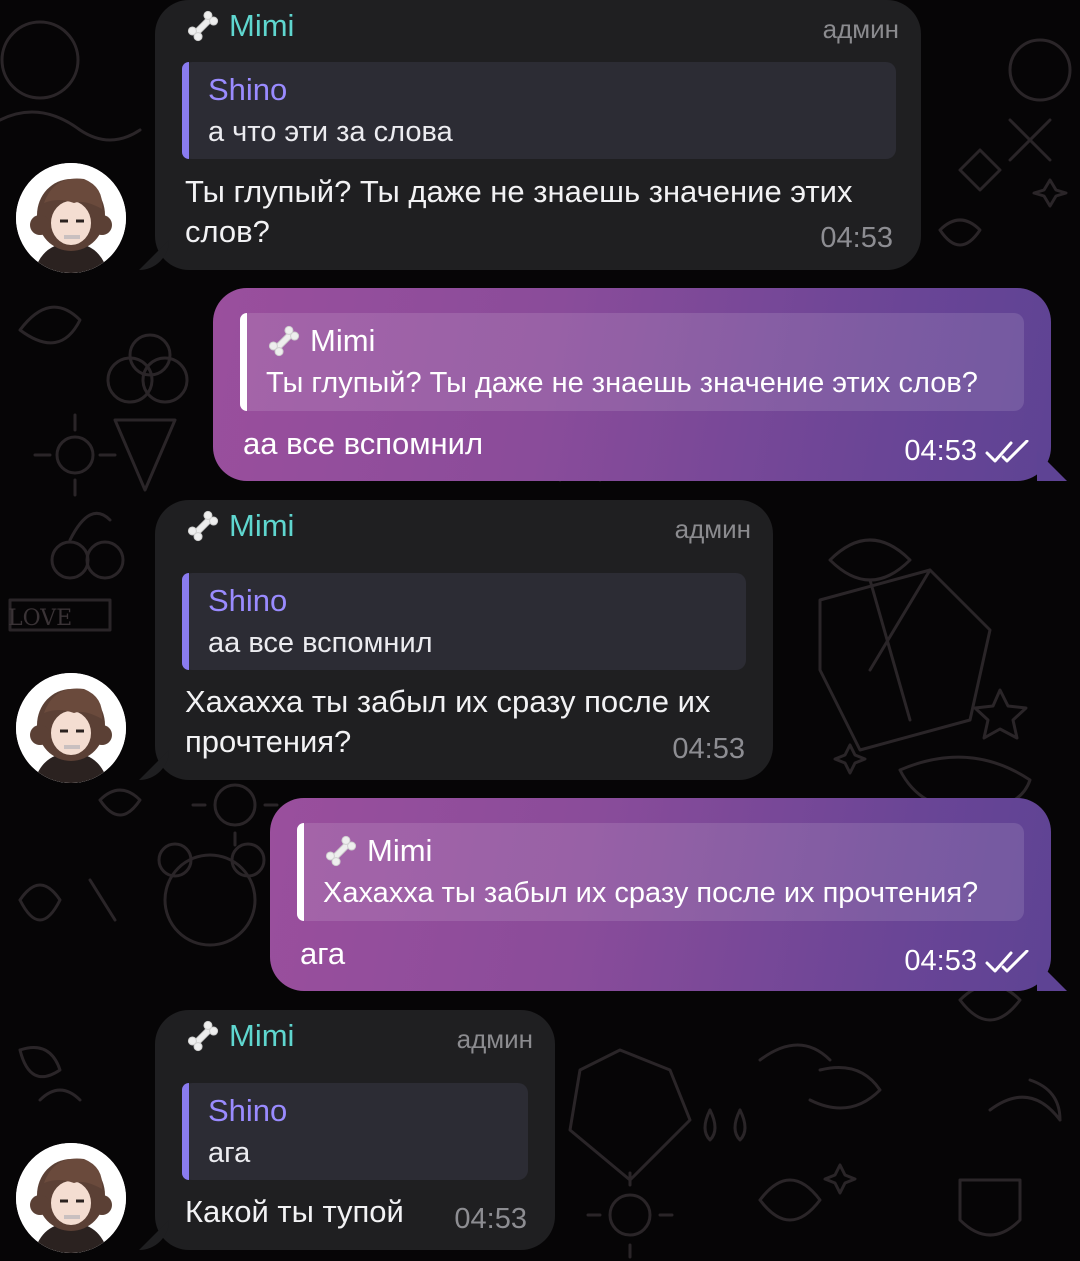 The height and width of the screenshot is (1261, 1080). What do you see at coordinates (40, 618) in the screenshot?
I see `wallpaper-love-text: LOVE` at bounding box center [40, 618].